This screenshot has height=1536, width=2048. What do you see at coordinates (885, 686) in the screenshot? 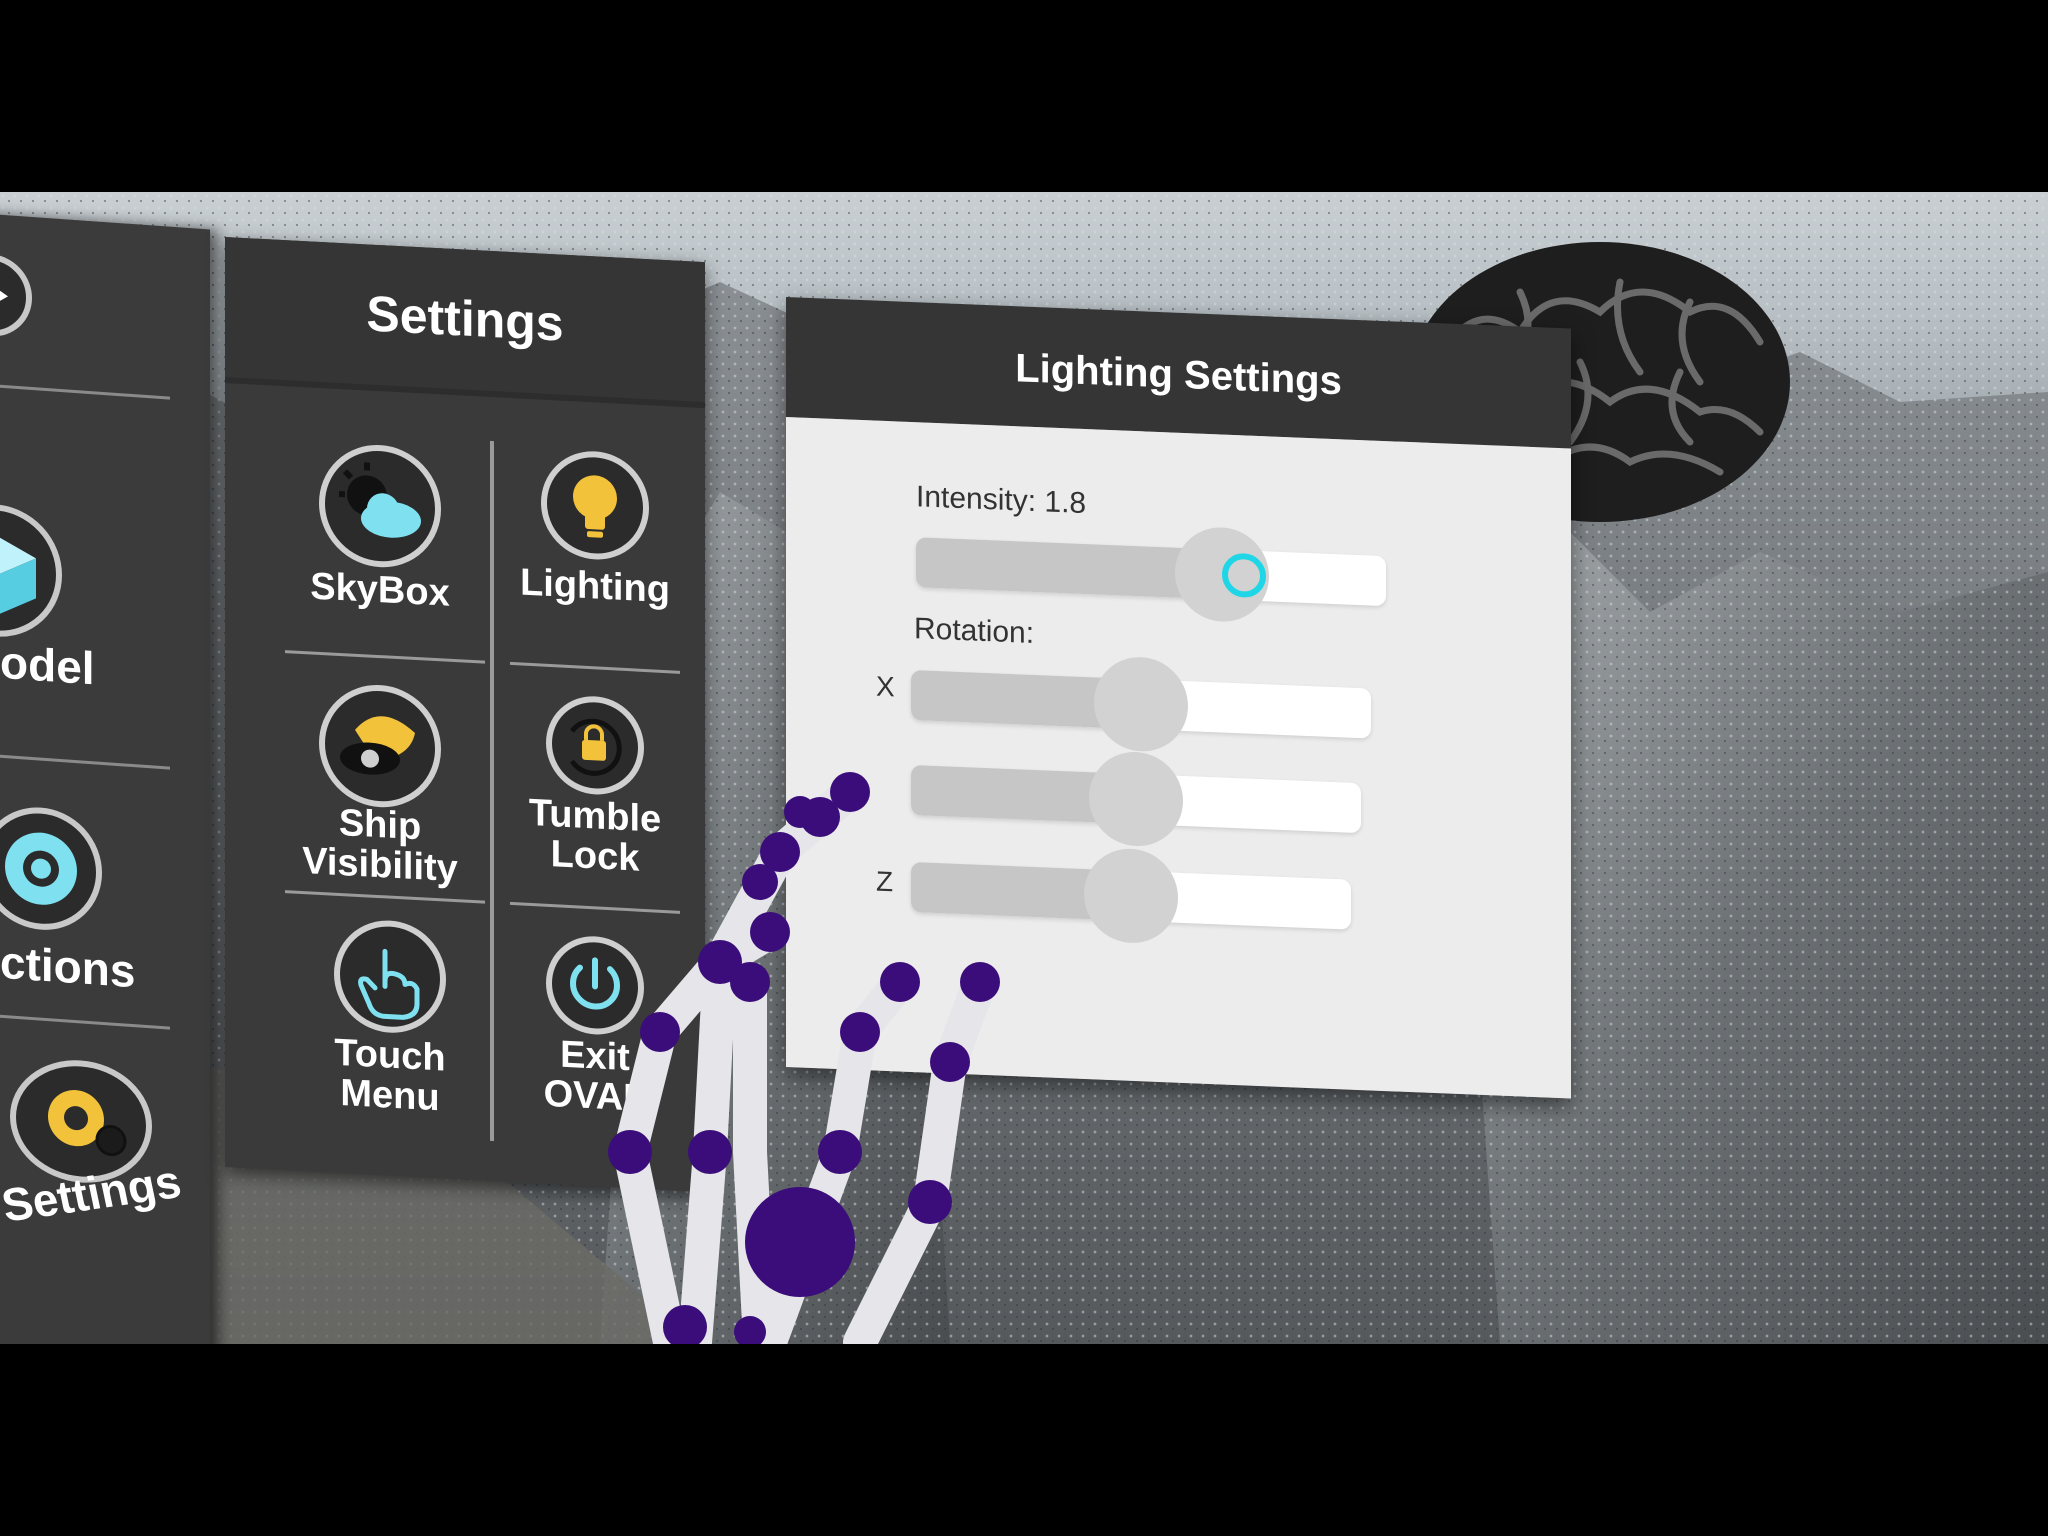
I see `rotation-x-axis-label: X` at bounding box center [885, 686].